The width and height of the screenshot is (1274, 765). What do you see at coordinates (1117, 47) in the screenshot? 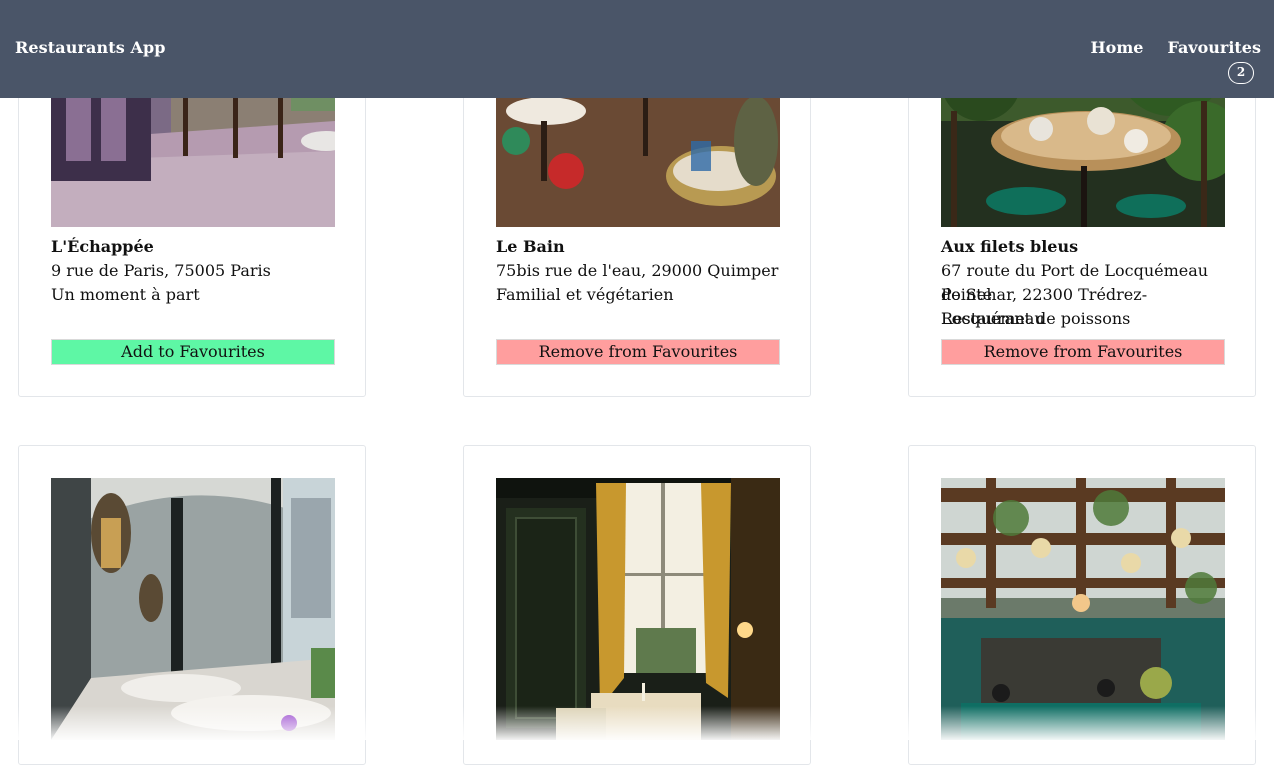
I see `nav-home: Home` at bounding box center [1117, 47].